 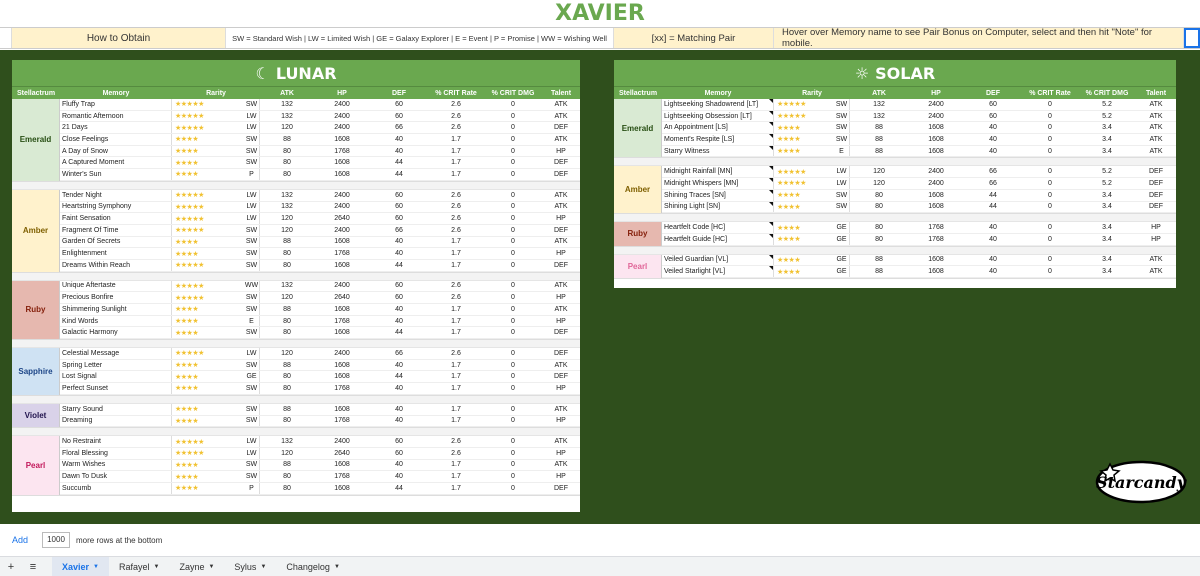 What do you see at coordinates (456, 465) in the screenshot?
I see `crit-rate-cell: 1.7` at bounding box center [456, 465].